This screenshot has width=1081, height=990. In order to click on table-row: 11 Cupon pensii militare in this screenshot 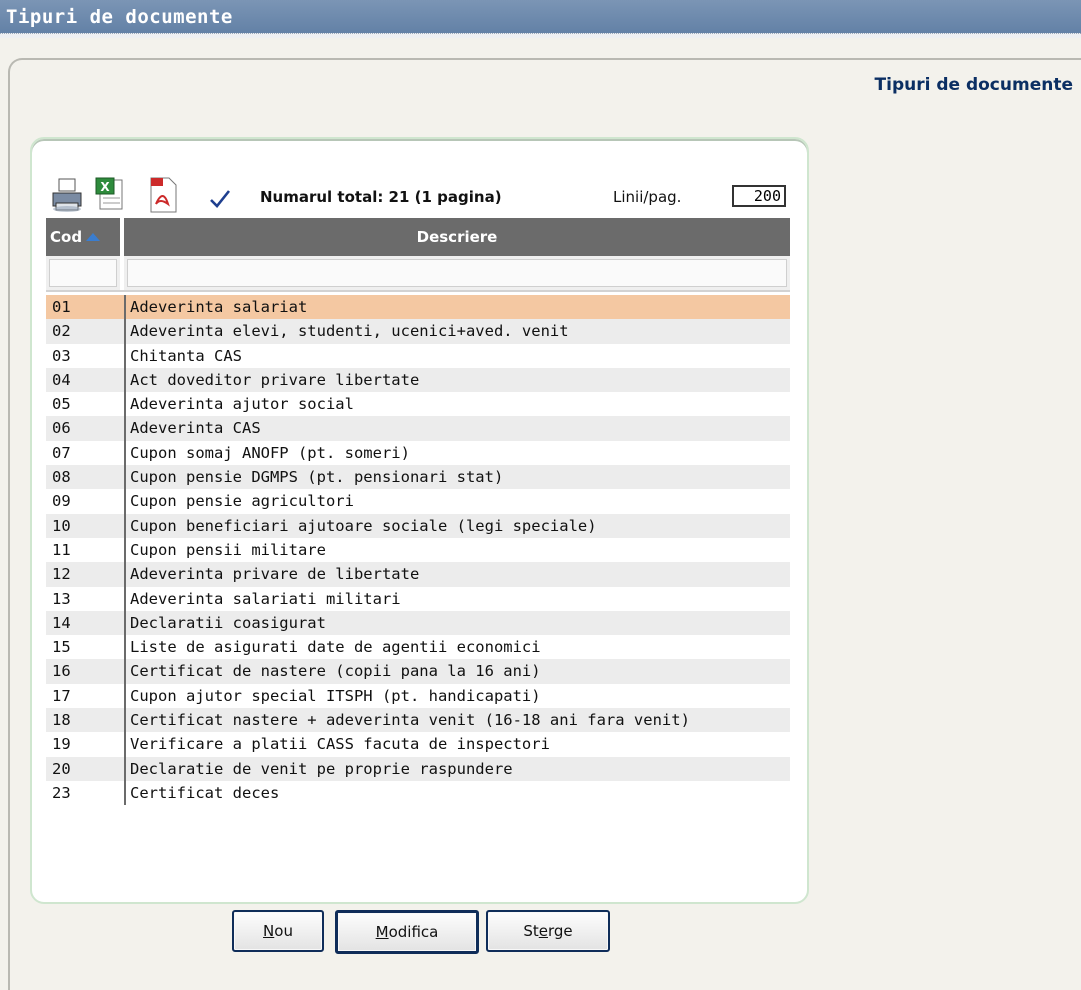, I will do `click(418, 550)`.